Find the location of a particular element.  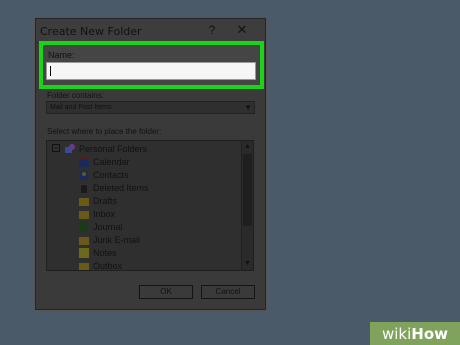

help-button: ? is located at coordinates (212, 30).